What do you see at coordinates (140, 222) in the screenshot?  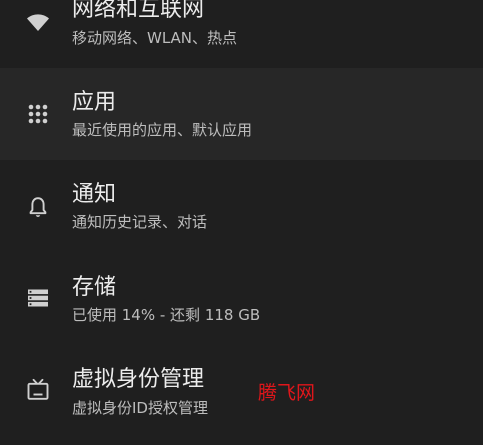 I see `settings-item-subtitle: 通知历史记录、对话` at bounding box center [140, 222].